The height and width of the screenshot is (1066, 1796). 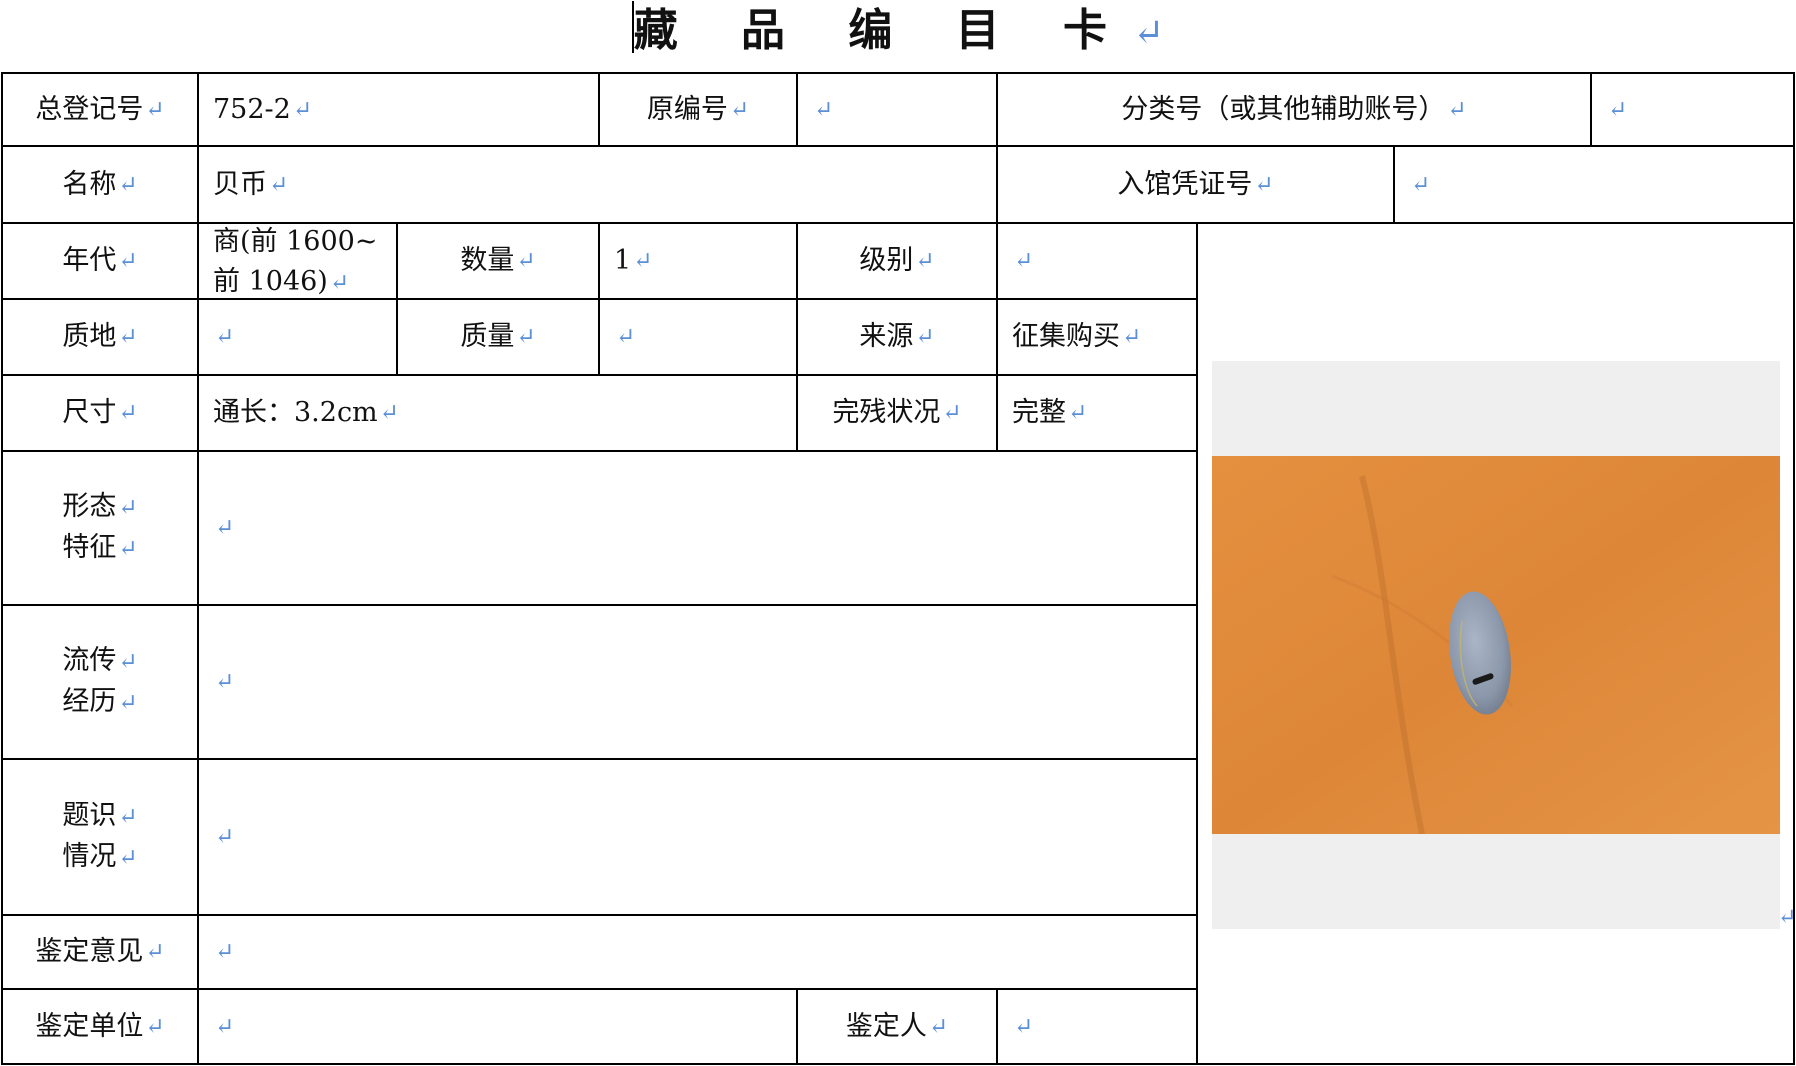 What do you see at coordinates (897, 337) in the screenshot?
I see `label-source: 来源 ↵` at bounding box center [897, 337].